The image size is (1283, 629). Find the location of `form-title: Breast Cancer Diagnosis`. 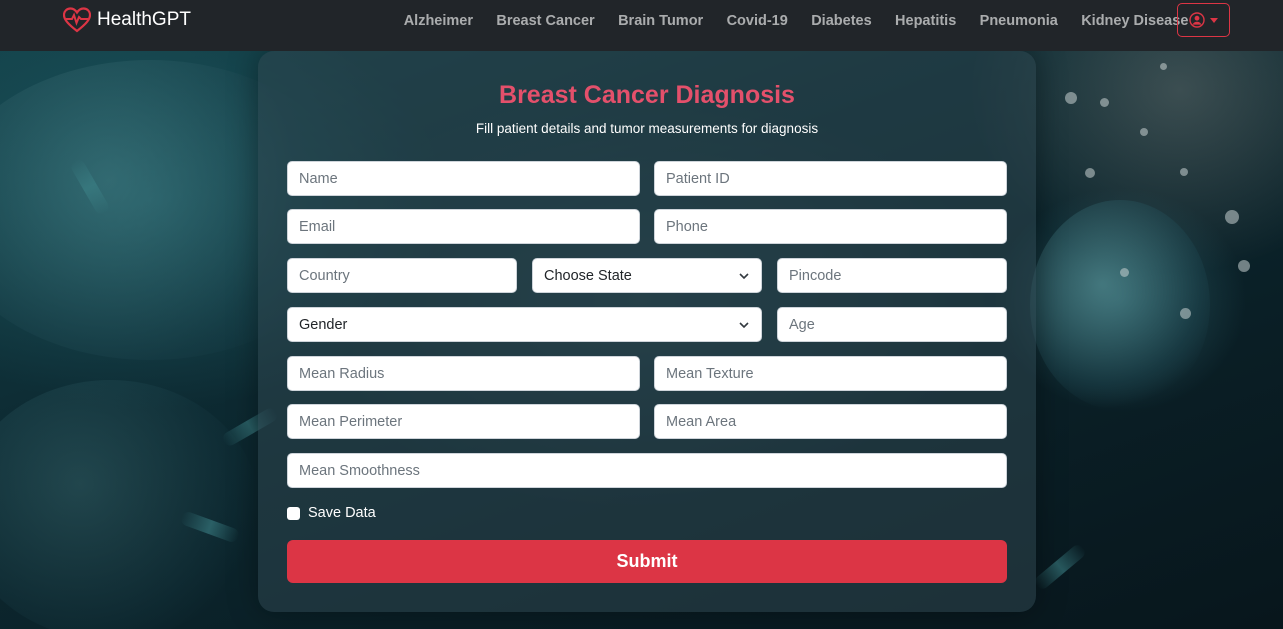

form-title: Breast Cancer Diagnosis is located at coordinates (647, 95).